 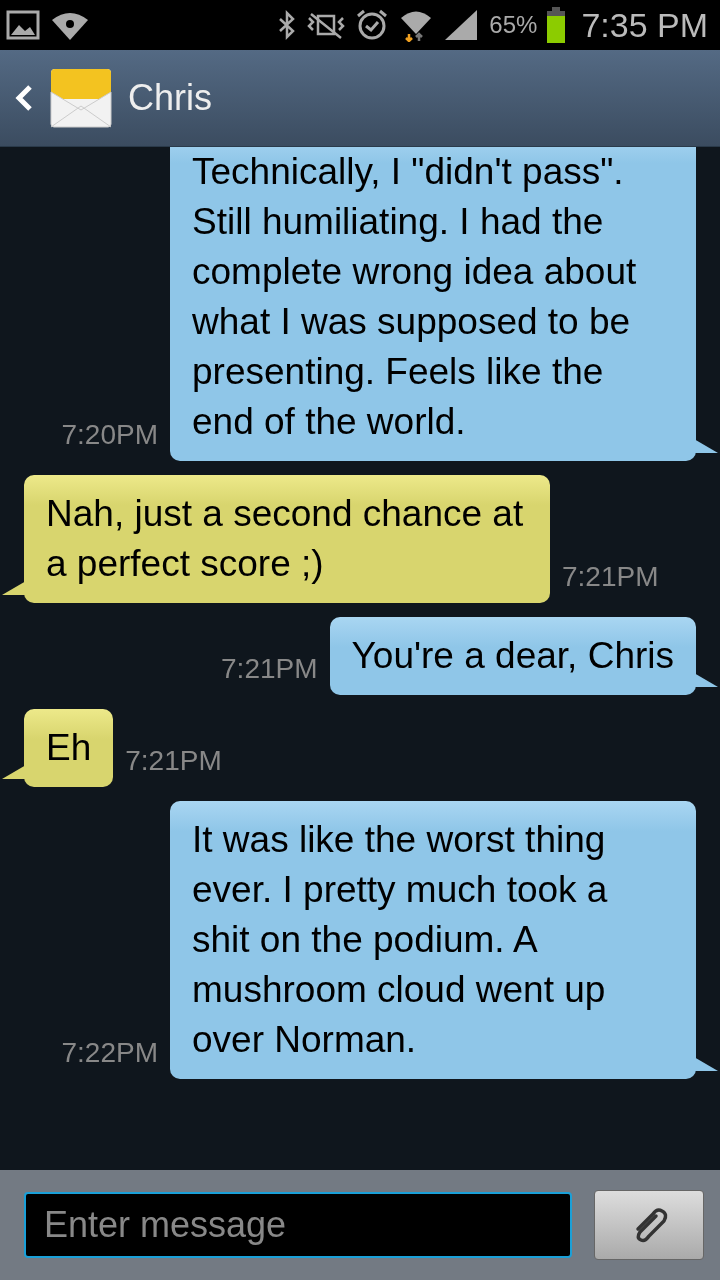 I want to click on alarm-icon, so click(x=372, y=25).